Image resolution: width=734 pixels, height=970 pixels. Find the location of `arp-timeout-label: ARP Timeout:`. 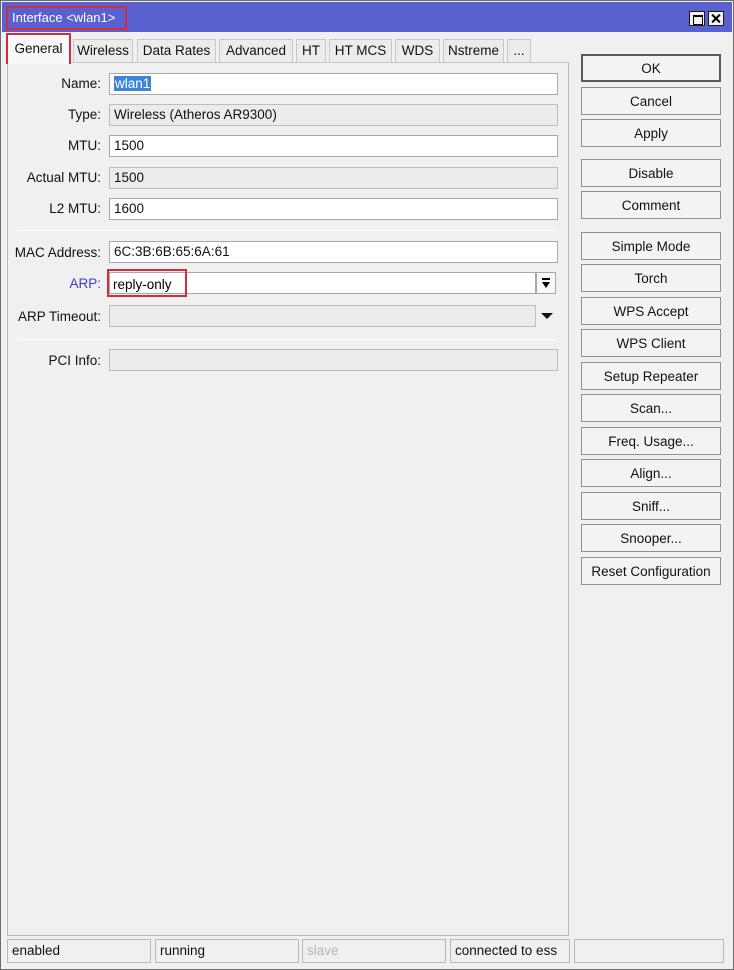

arp-timeout-label: ARP Timeout: is located at coordinates (59, 316).